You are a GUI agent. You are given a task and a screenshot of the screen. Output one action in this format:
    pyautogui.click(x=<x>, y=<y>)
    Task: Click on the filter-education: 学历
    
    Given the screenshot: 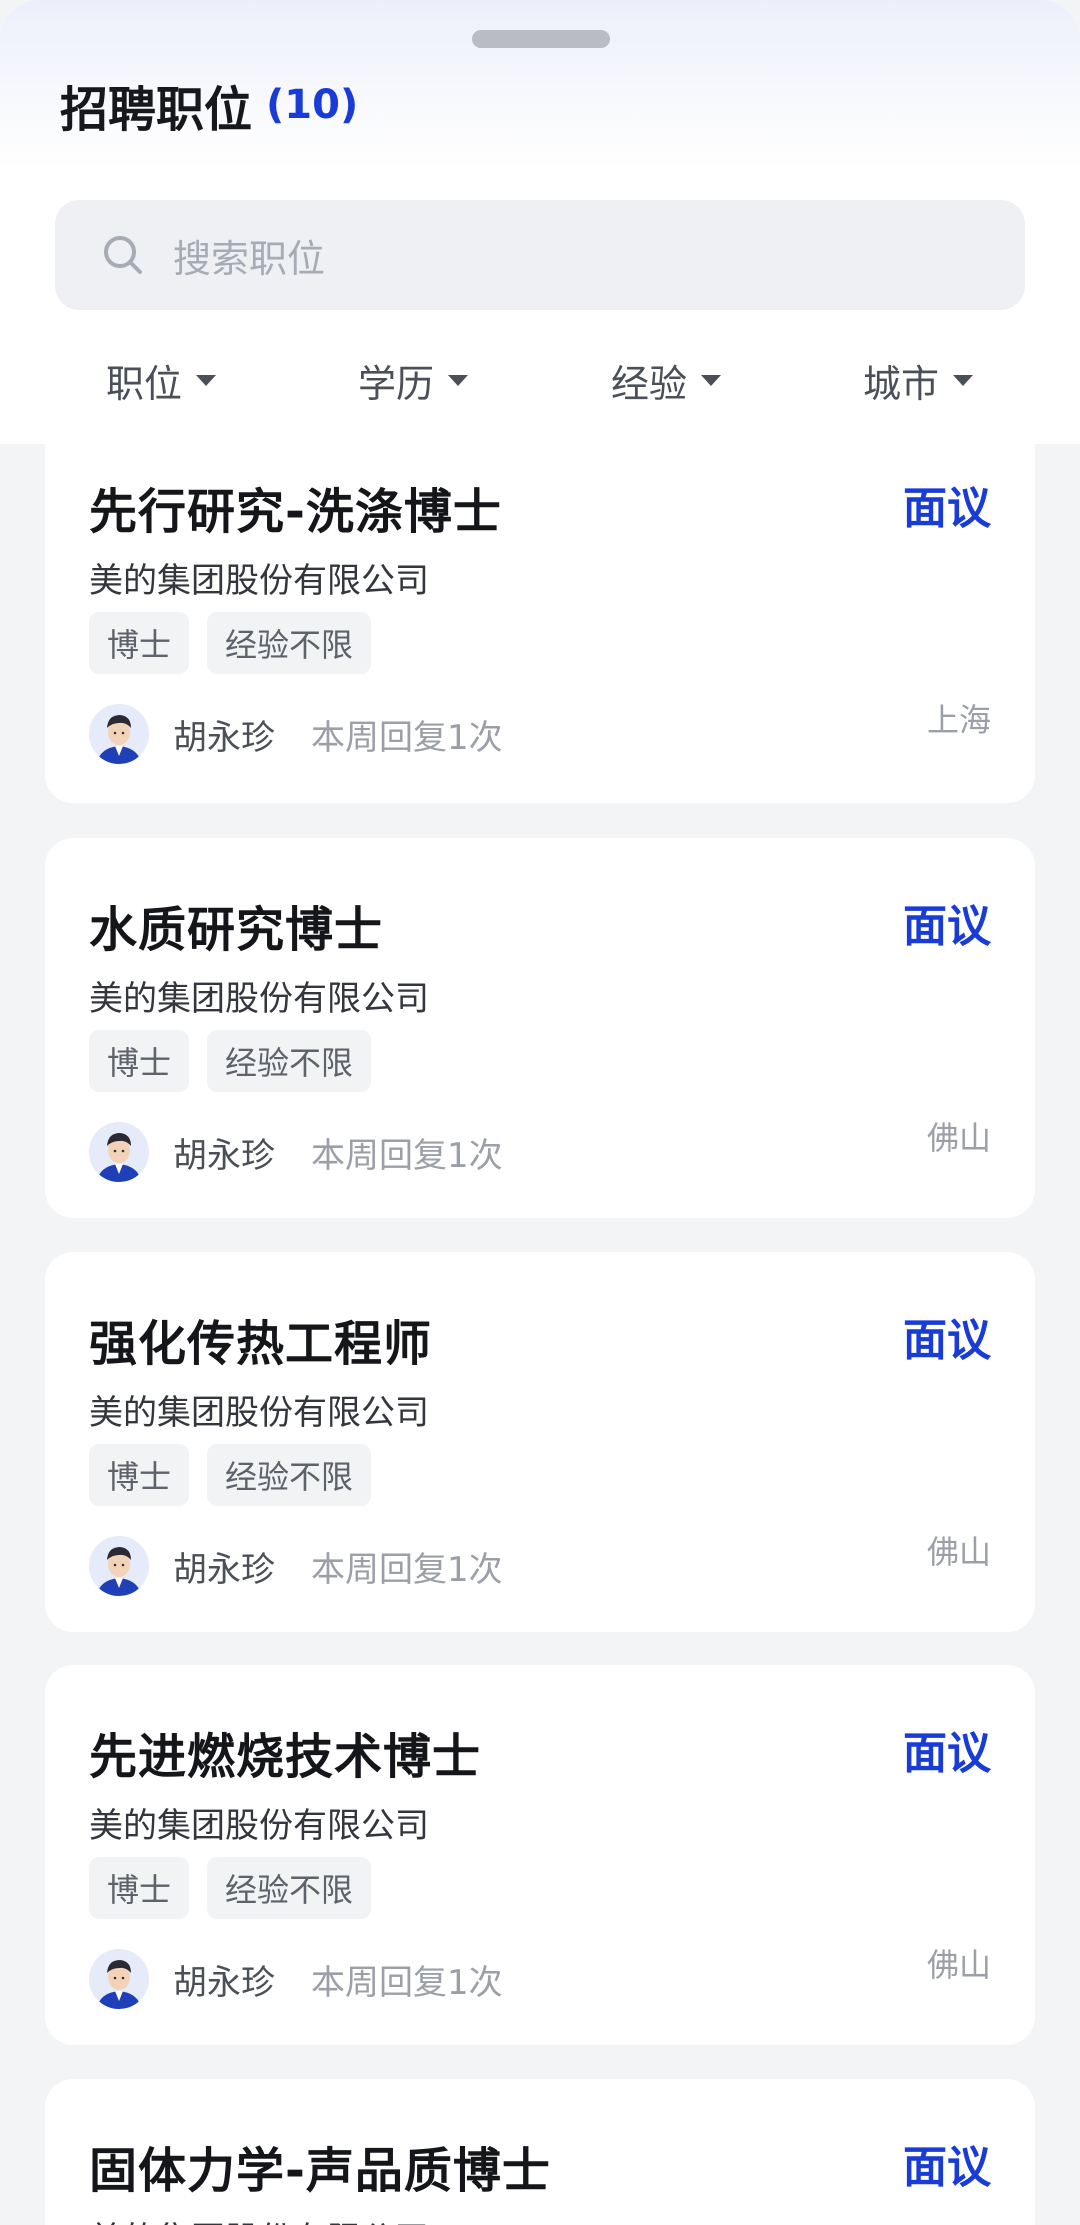 What is the action you would take?
    pyautogui.click(x=413, y=380)
    